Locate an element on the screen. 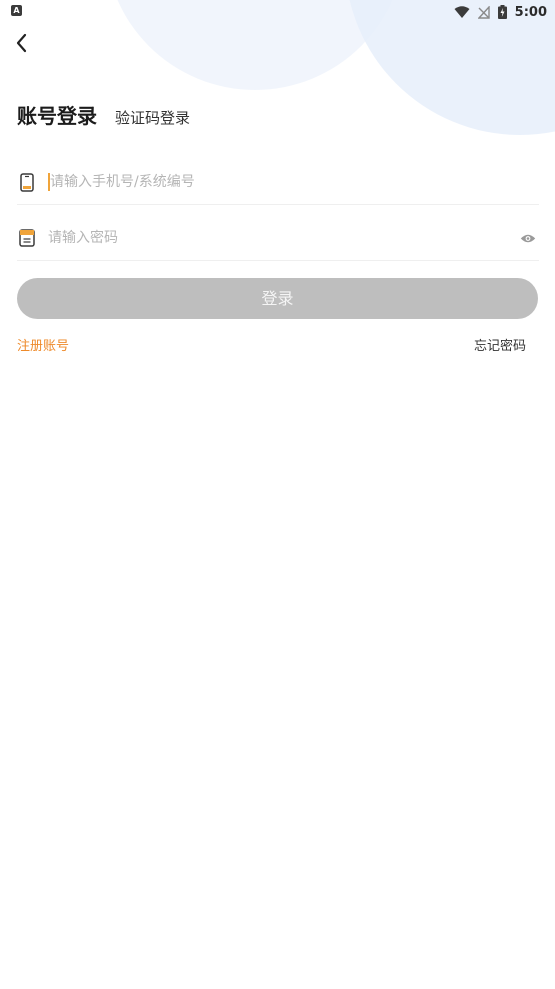 This screenshot has width=555, height=989. no-signal-icon is located at coordinates (483, 12).